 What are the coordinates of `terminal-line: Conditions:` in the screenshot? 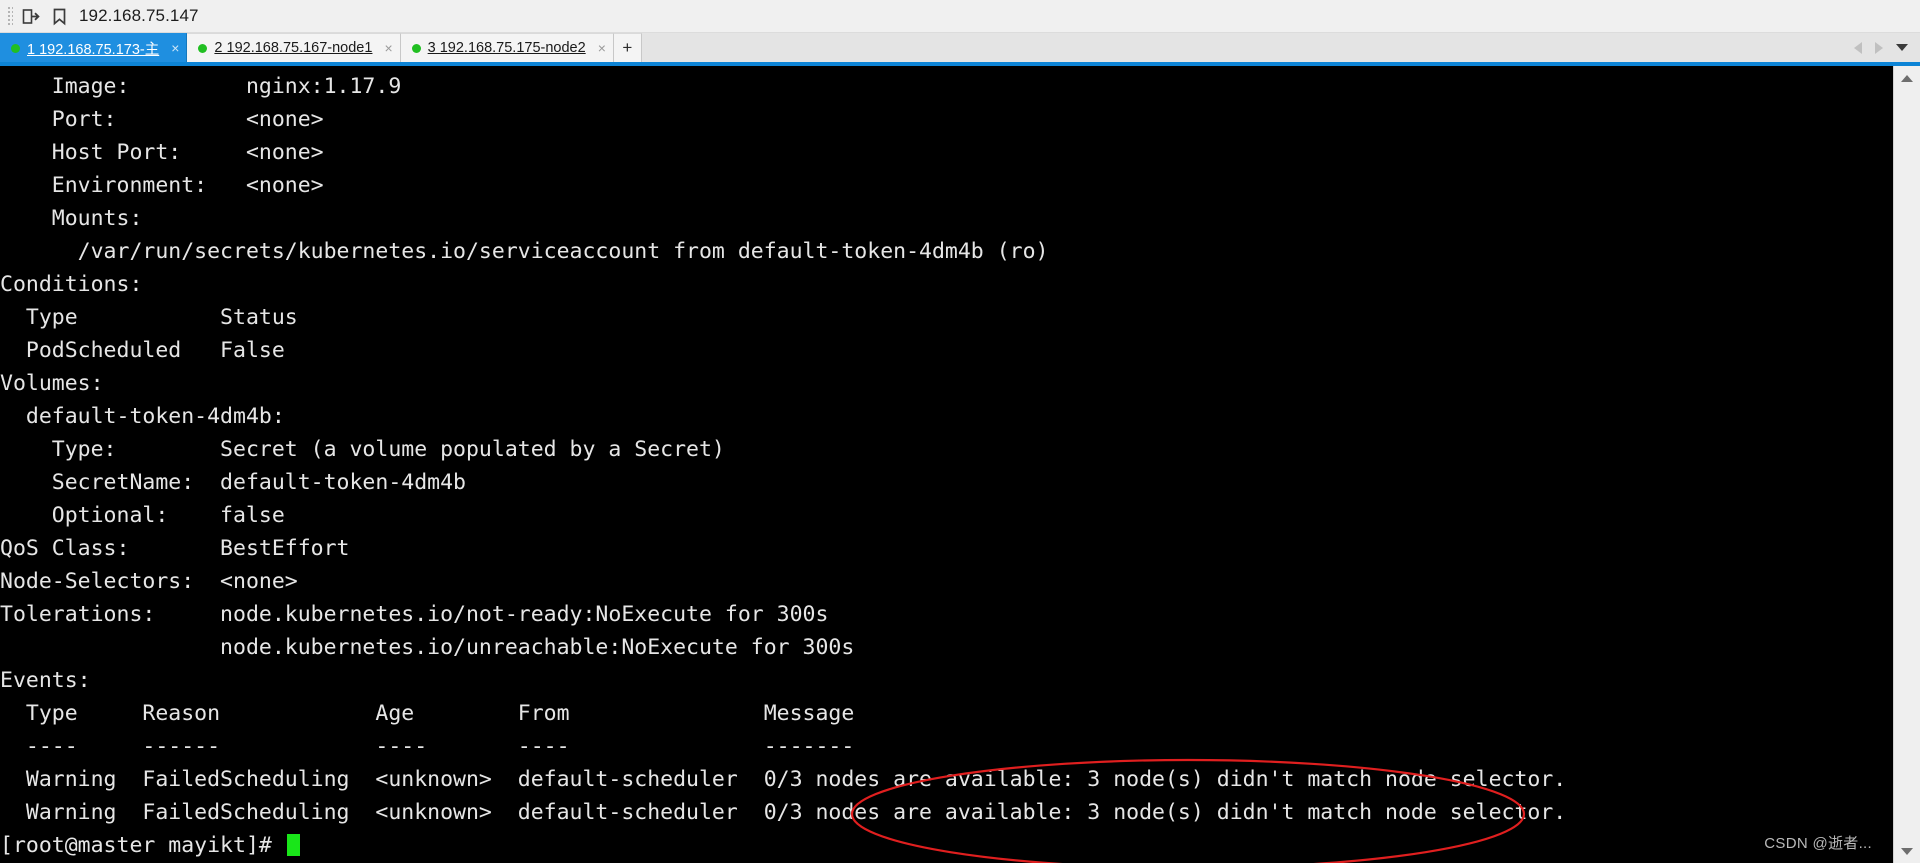 It's located at (71, 284).